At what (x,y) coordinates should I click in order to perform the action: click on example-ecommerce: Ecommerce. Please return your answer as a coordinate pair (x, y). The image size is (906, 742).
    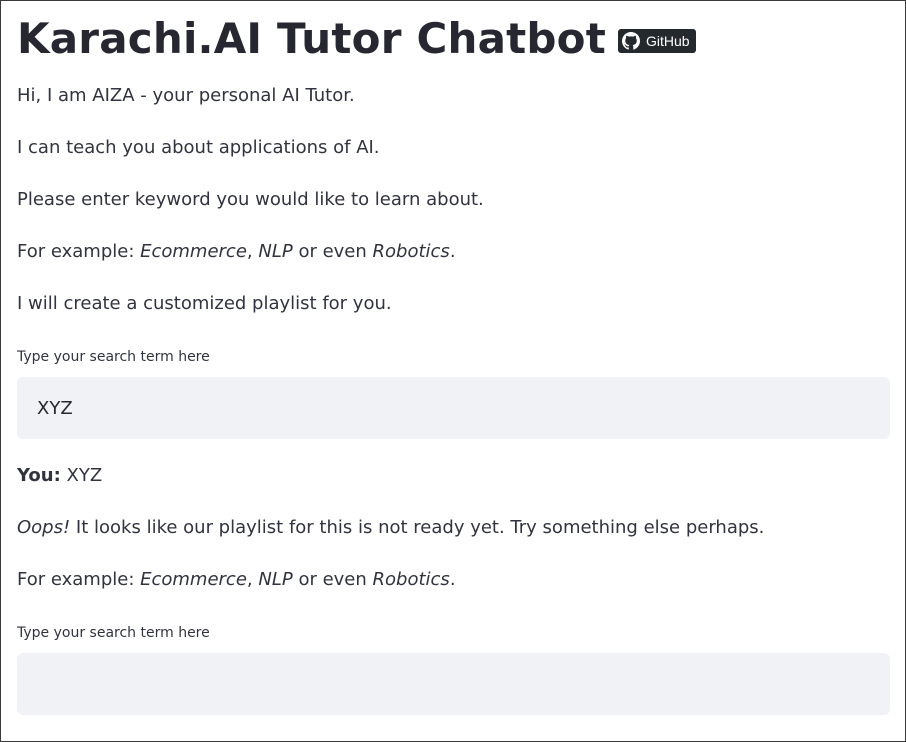
    Looking at the image, I should click on (193, 251).